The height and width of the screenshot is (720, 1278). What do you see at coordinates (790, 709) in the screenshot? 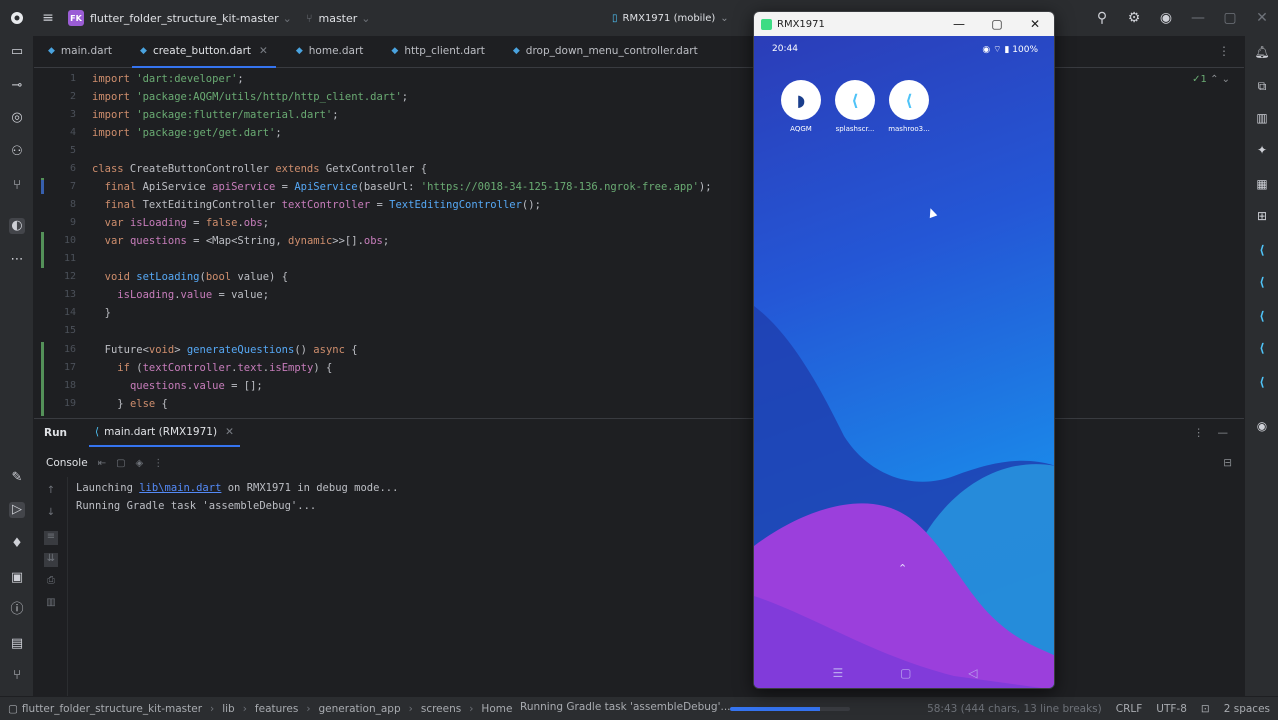
I see `task-progress-bar` at bounding box center [790, 709].